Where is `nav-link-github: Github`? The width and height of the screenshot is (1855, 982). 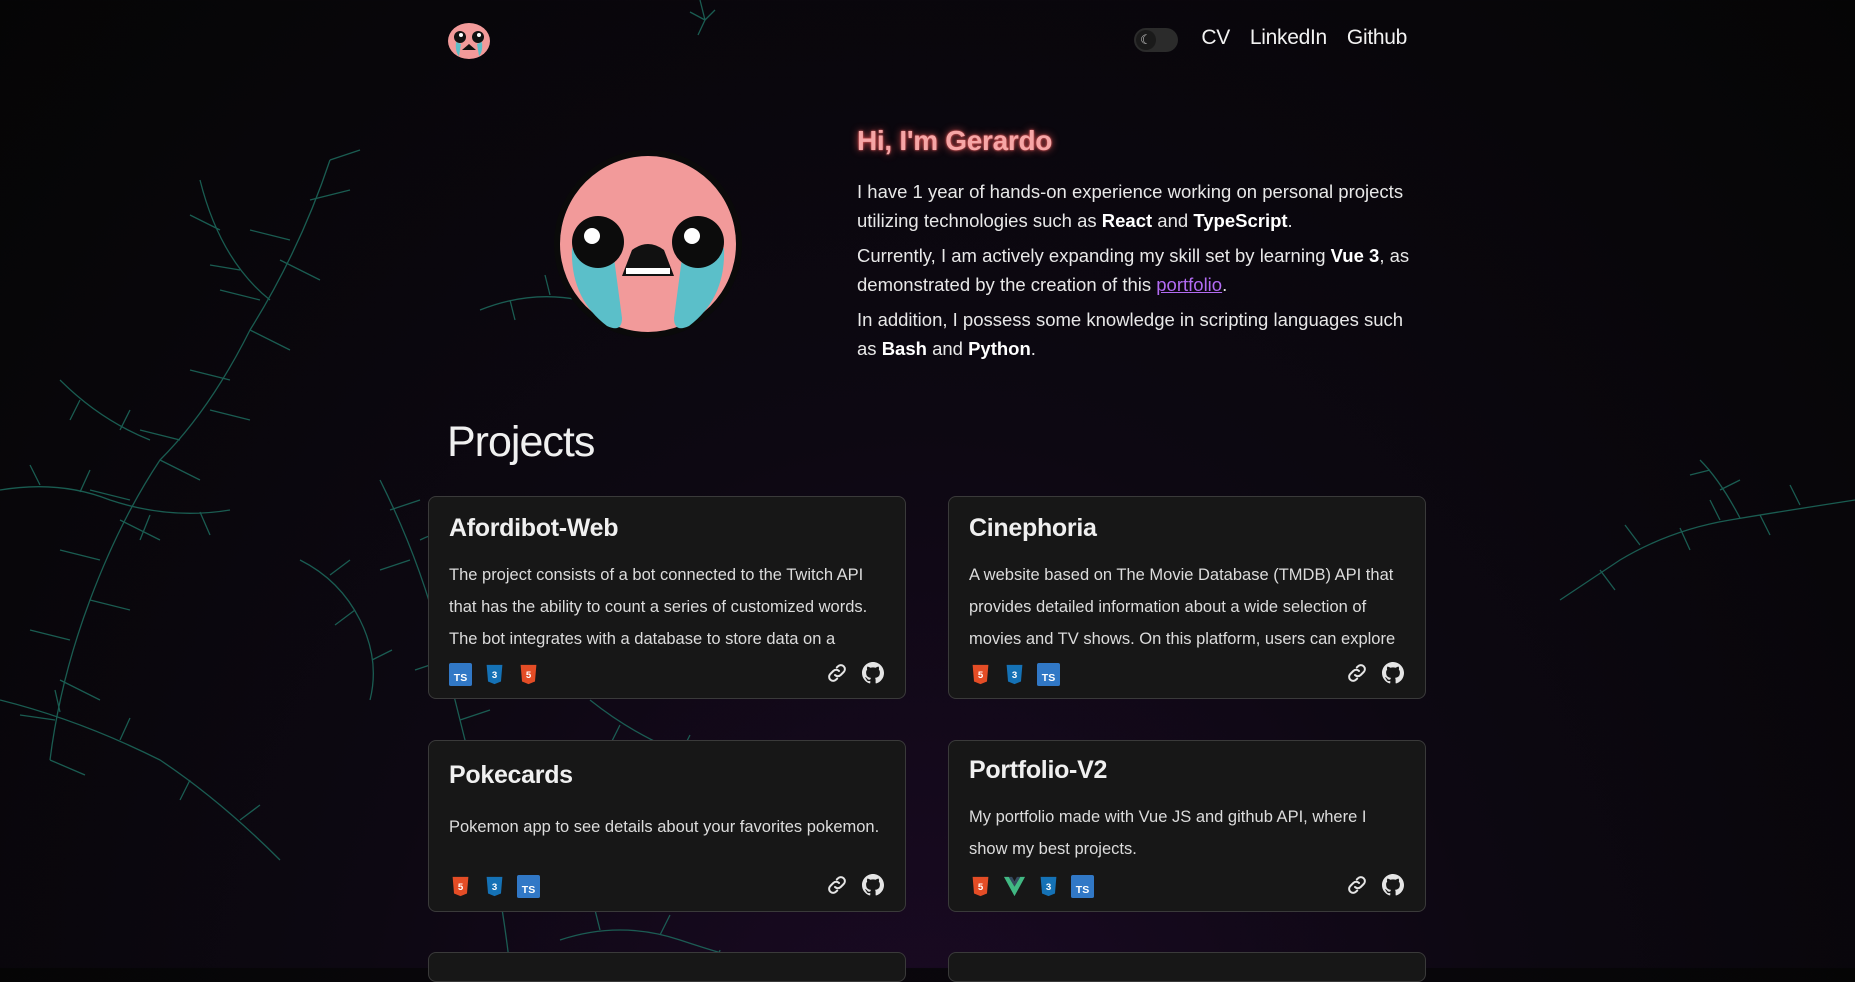
nav-link-github: Github is located at coordinates (1377, 38).